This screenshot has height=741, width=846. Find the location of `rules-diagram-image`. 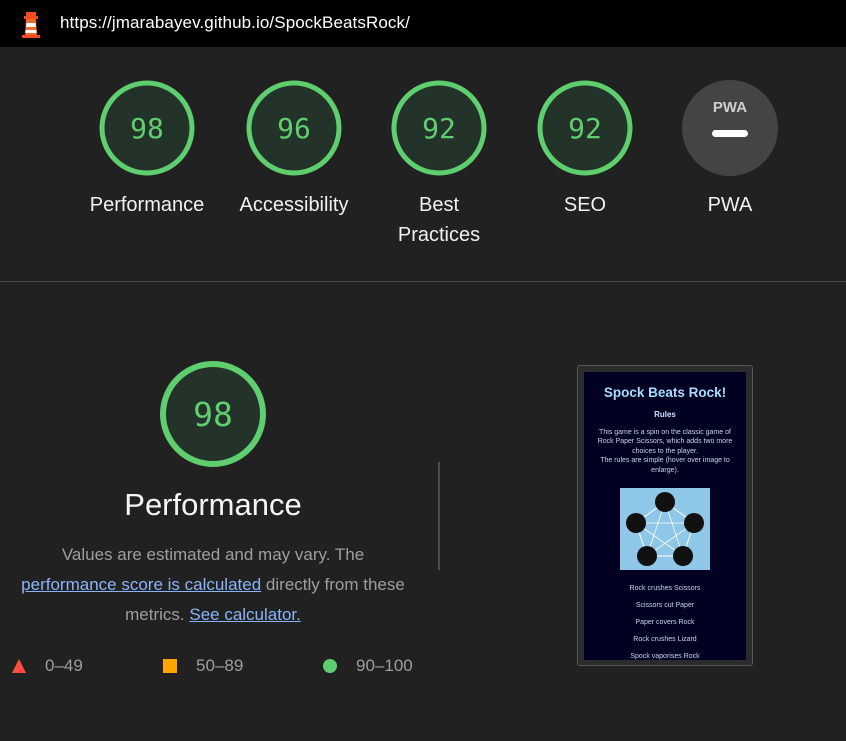

rules-diagram-image is located at coordinates (665, 529).